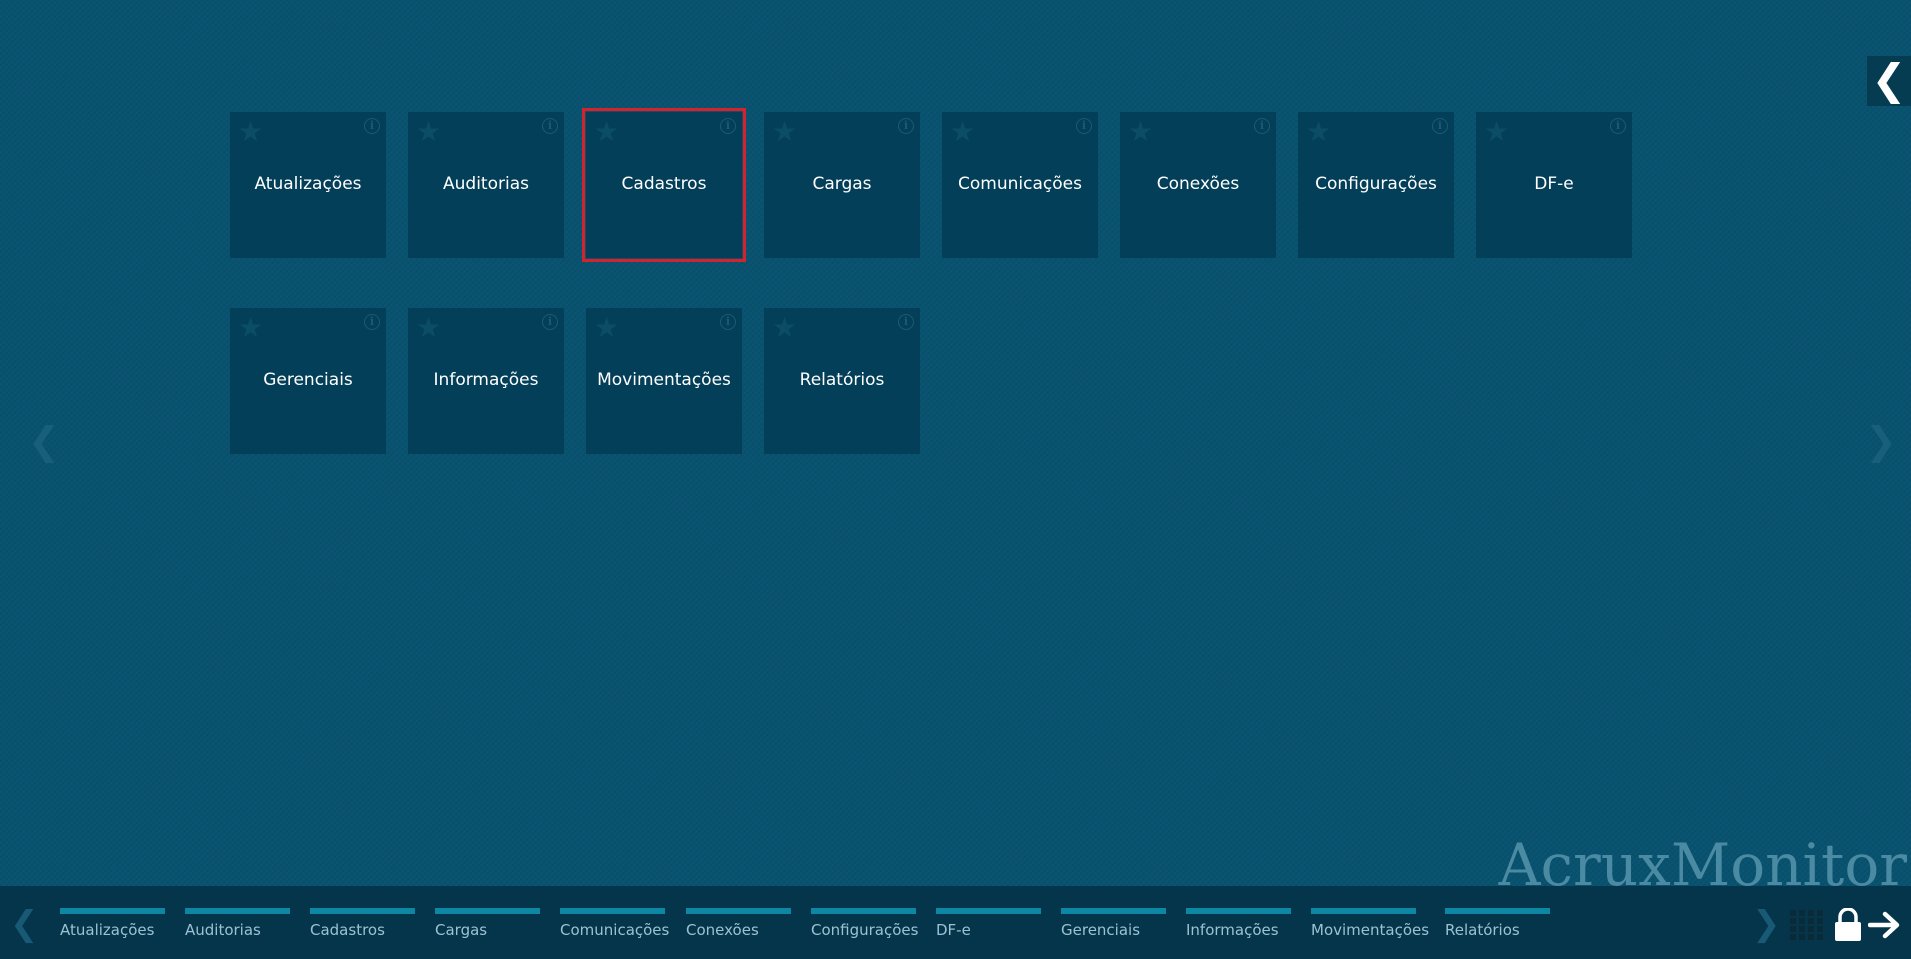 This screenshot has width=1911, height=959. What do you see at coordinates (24, 924) in the screenshot?
I see `bottom-prev-arrow-icon: ❮` at bounding box center [24, 924].